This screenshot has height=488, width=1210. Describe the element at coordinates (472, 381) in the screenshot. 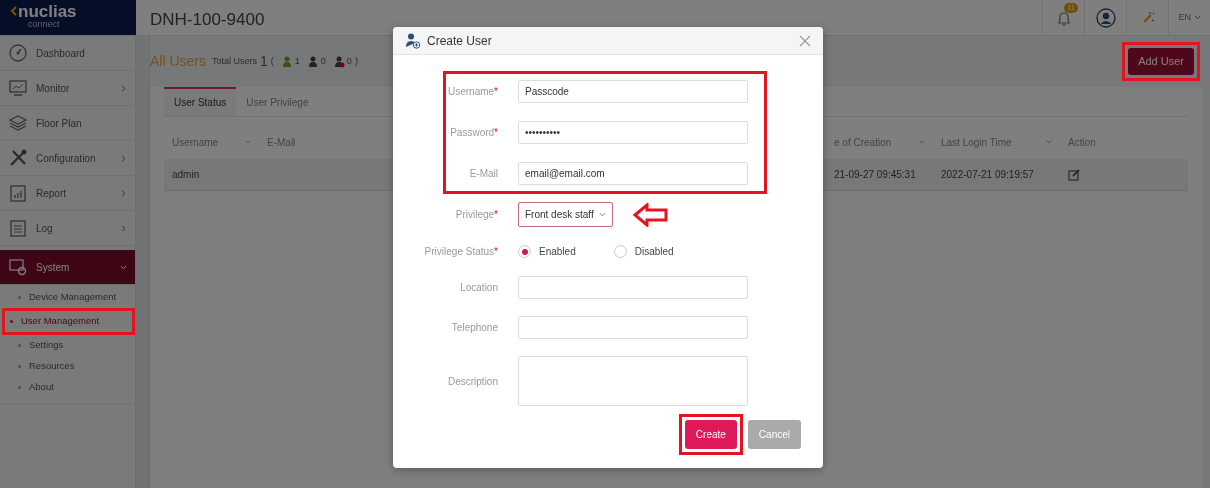

I see `field-label: Description` at that location.